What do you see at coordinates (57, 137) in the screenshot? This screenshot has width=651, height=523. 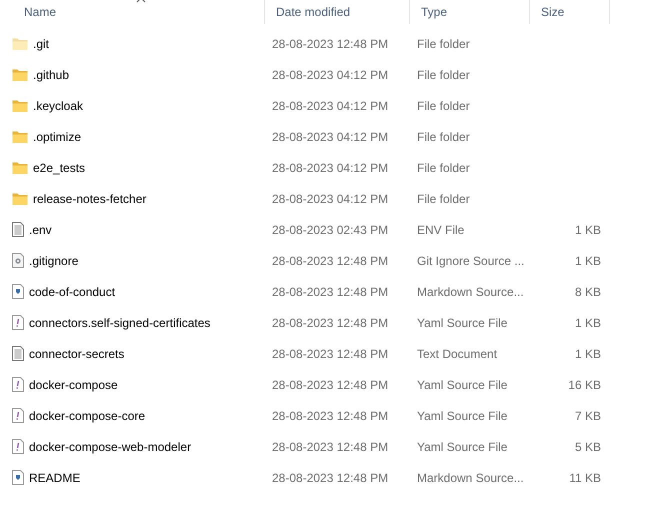 I see `file-name: .optimize` at bounding box center [57, 137].